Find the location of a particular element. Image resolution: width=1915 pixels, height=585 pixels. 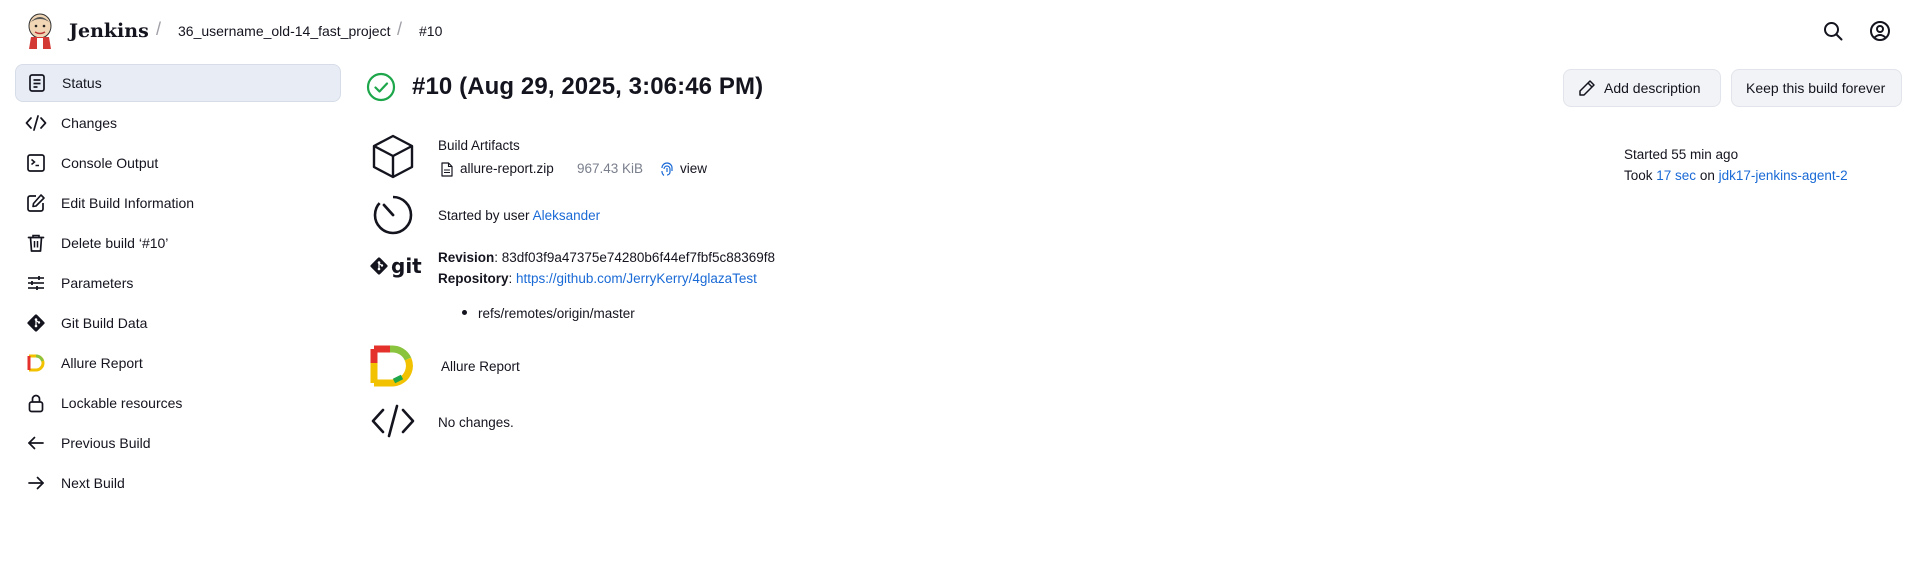

started-by-text: Started by user Aleksander is located at coordinates (519, 215).